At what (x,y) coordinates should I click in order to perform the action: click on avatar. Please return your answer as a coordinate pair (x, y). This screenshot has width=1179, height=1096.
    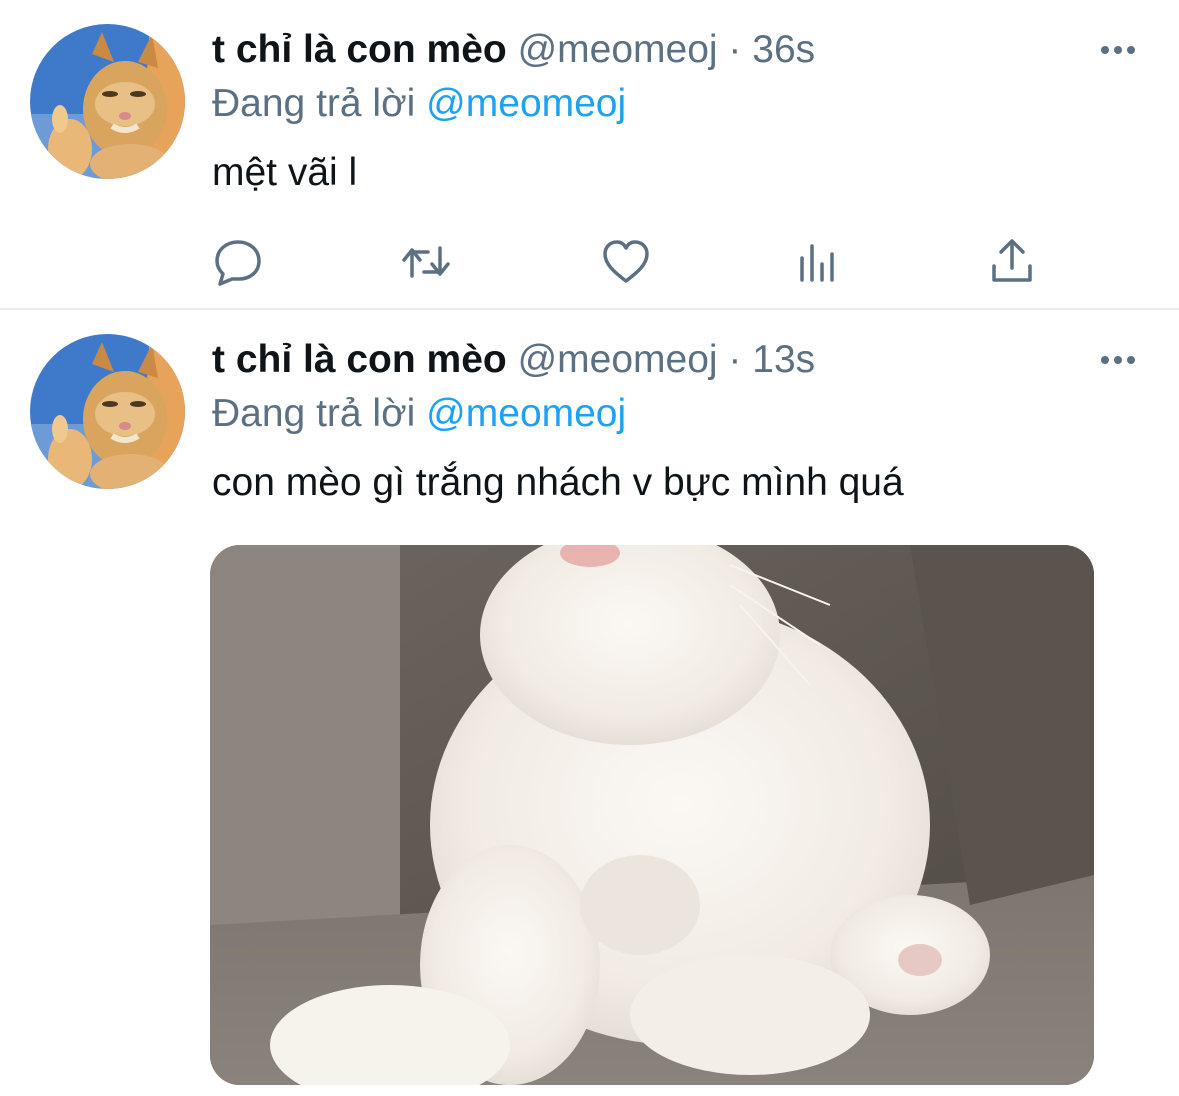
    Looking at the image, I should click on (107, 411).